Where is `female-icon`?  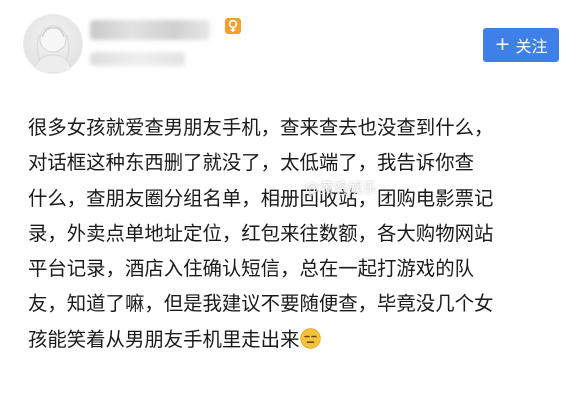 female-icon is located at coordinates (233, 26).